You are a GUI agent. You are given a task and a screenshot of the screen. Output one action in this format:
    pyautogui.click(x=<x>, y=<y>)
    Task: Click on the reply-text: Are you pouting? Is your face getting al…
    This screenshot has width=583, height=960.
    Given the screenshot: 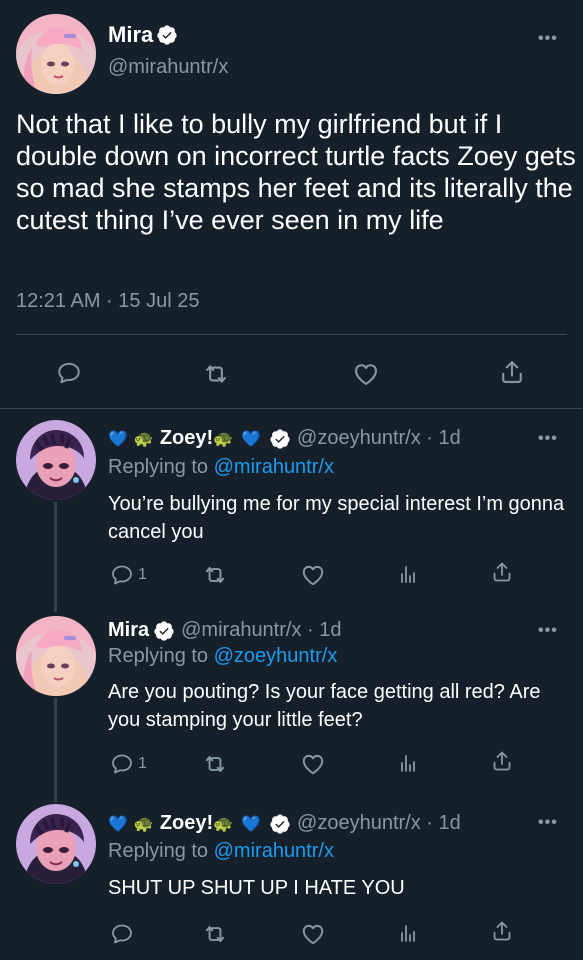 What is the action you would take?
    pyautogui.click(x=324, y=706)
    